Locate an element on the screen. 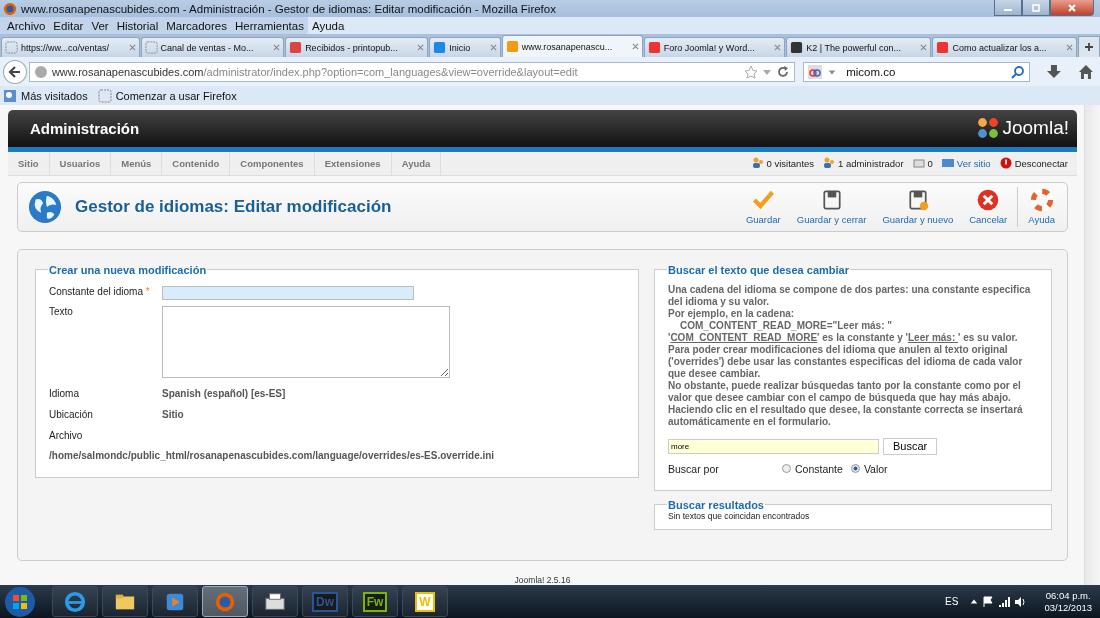 This screenshot has height=618, width=1100. admin-menu-item: Extensiones is located at coordinates (353, 163).